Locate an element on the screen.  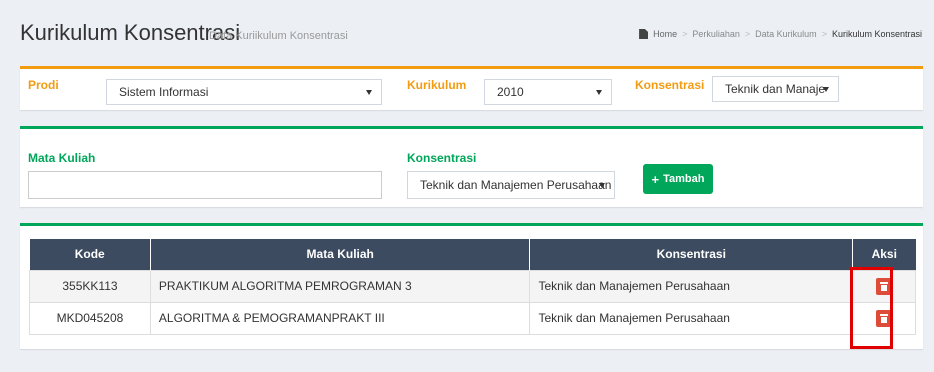
prodi-label: Prodi is located at coordinates (43, 85).